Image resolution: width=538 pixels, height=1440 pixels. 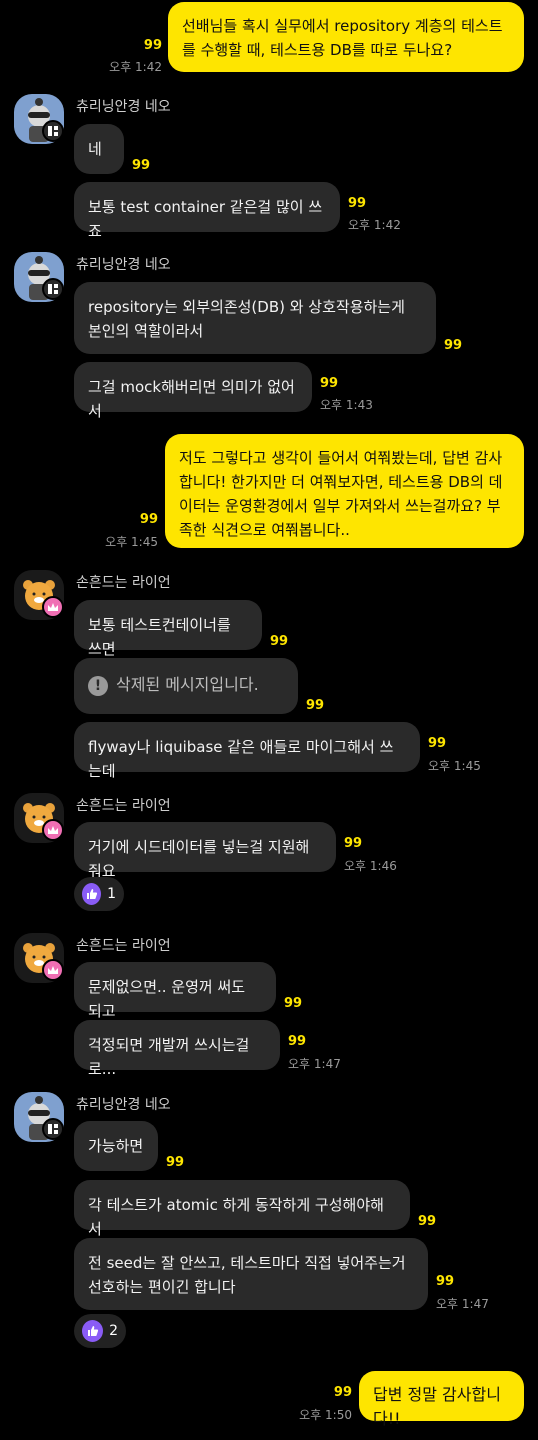 I want to click on message-text: 답변 정말 감사합니다!!, so click(x=437, y=1406).